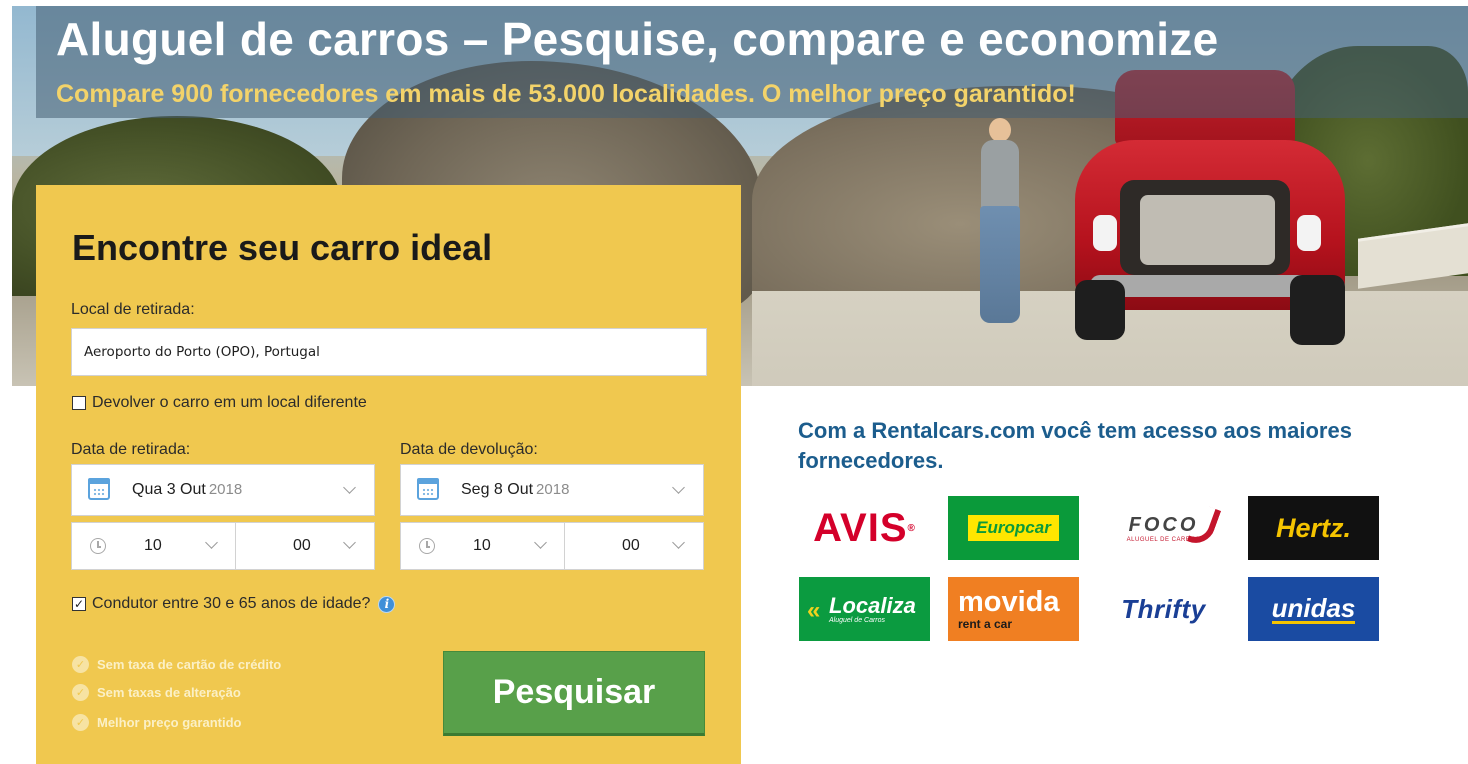  What do you see at coordinates (169, 489) in the screenshot?
I see `pickup-date-day: Qua 3 Out` at bounding box center [169, 489].